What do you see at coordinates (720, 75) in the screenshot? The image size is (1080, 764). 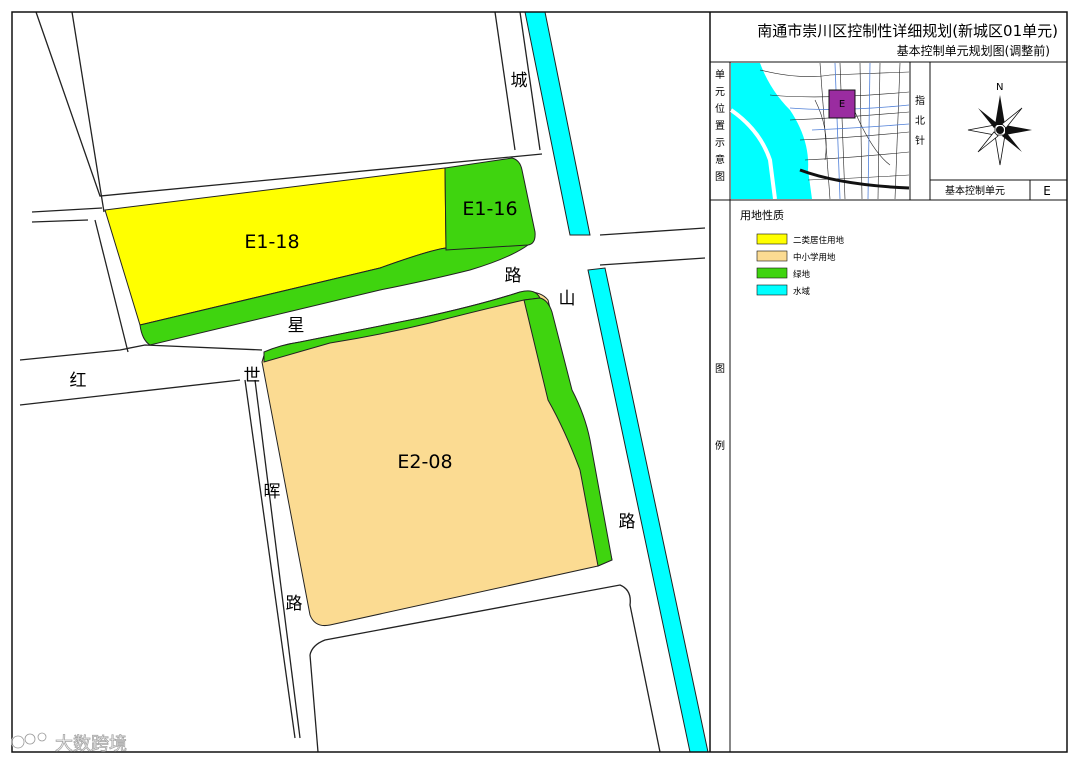 I see `svg-text: 单` at bounding box center [720, 75].